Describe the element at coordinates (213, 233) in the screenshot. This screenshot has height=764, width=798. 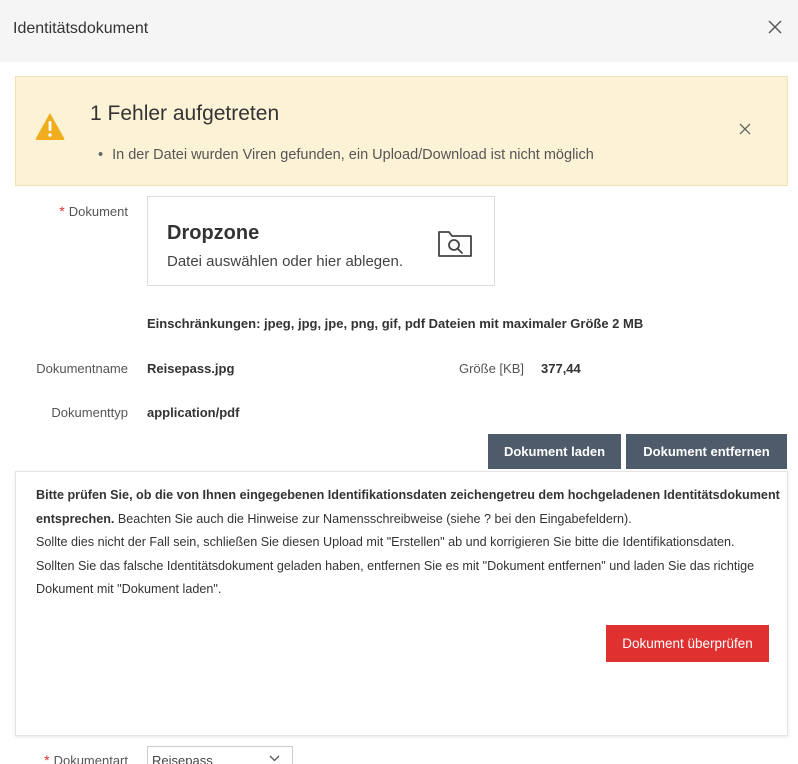
I see `dropzone-title: Dropzone` at that location.